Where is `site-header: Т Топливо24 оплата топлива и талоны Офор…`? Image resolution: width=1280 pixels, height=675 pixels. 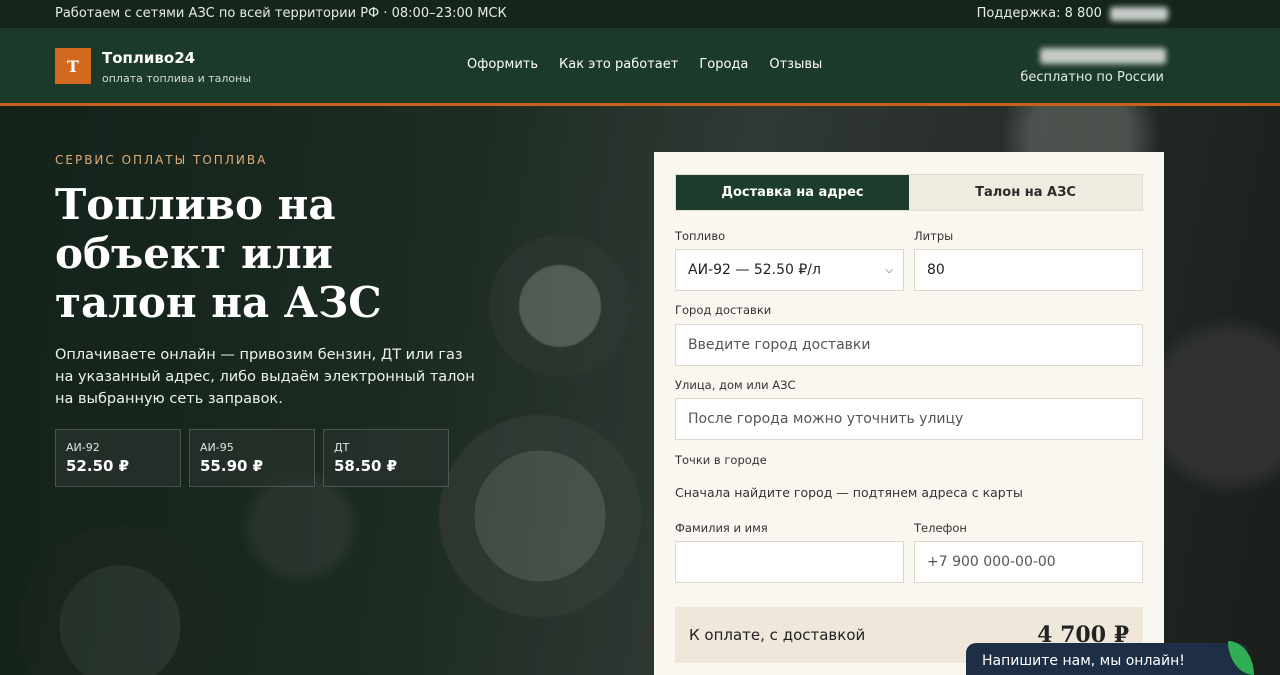 site-header: Т Топливо24 оплата топлива и талоны Офор… is located at coordinates (640, 67).